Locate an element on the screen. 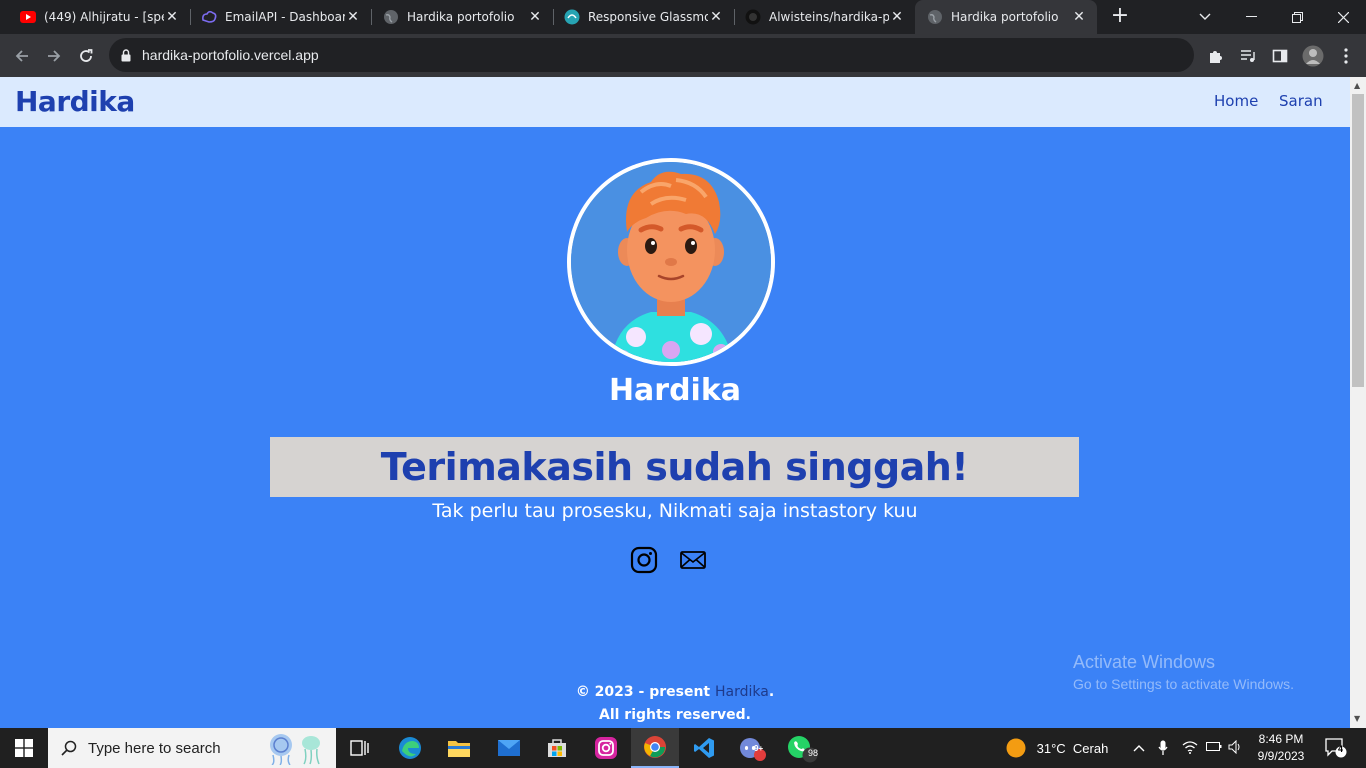 The width and height of the screenshot is (1366, 768). notifications-button: 4 is located at coordinates (1336, 749).